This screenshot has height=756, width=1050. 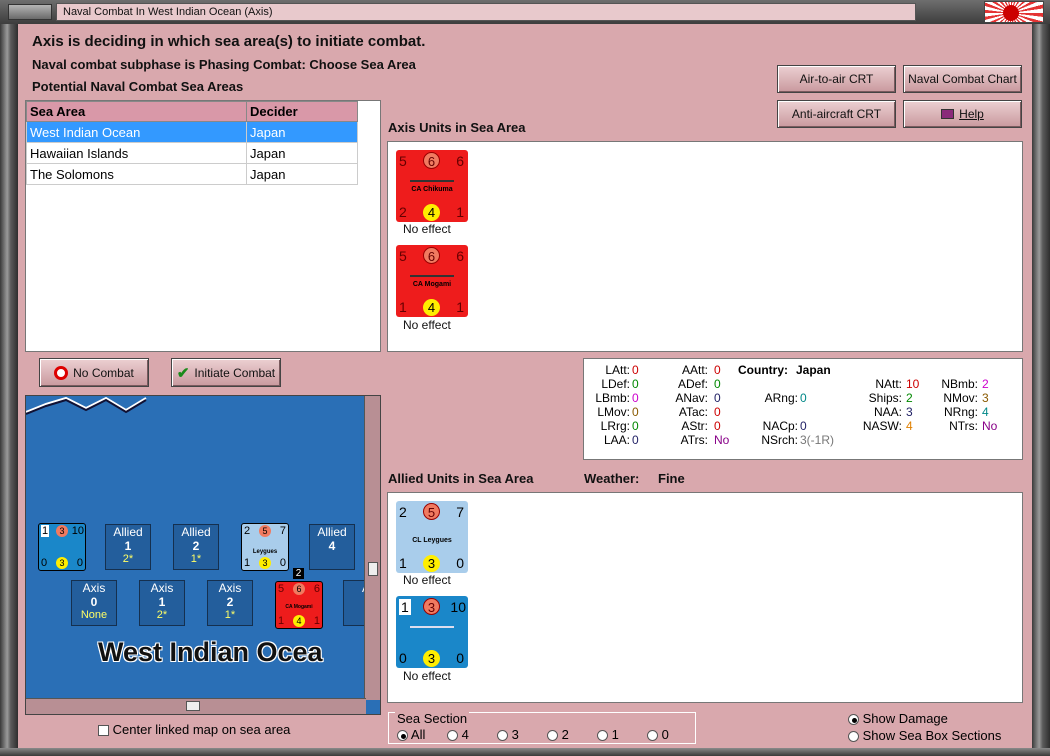 What do you see at coordinates (525, 12) in the screenshot?
I see `title-bar: Naval Combat In West Indian Ocean (Axis)` at bounding box center [525, 12].